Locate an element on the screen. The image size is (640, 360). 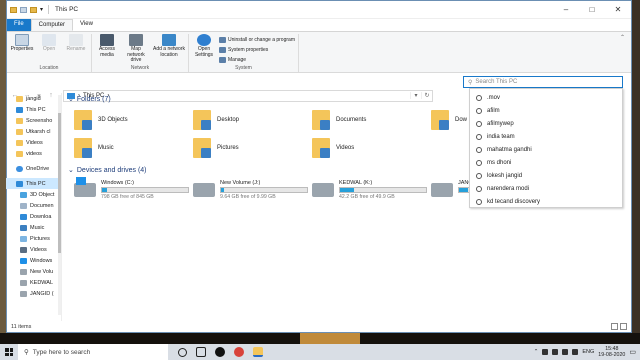
taskbar-search-placeholder: Type here to search is located at coordinates (61, 352).